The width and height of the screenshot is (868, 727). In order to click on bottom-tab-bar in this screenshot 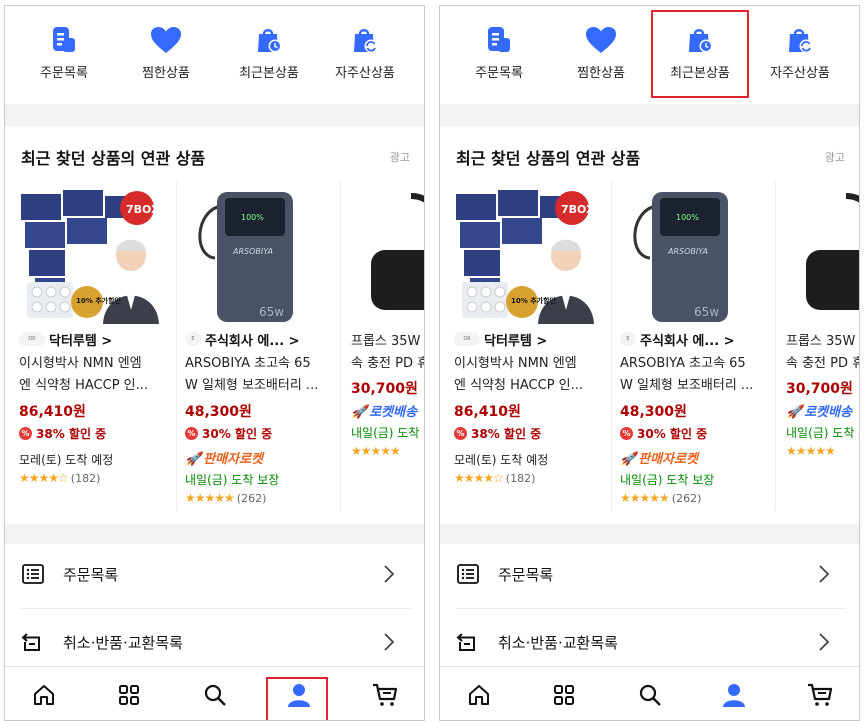, I will do `click(649, 693)`.